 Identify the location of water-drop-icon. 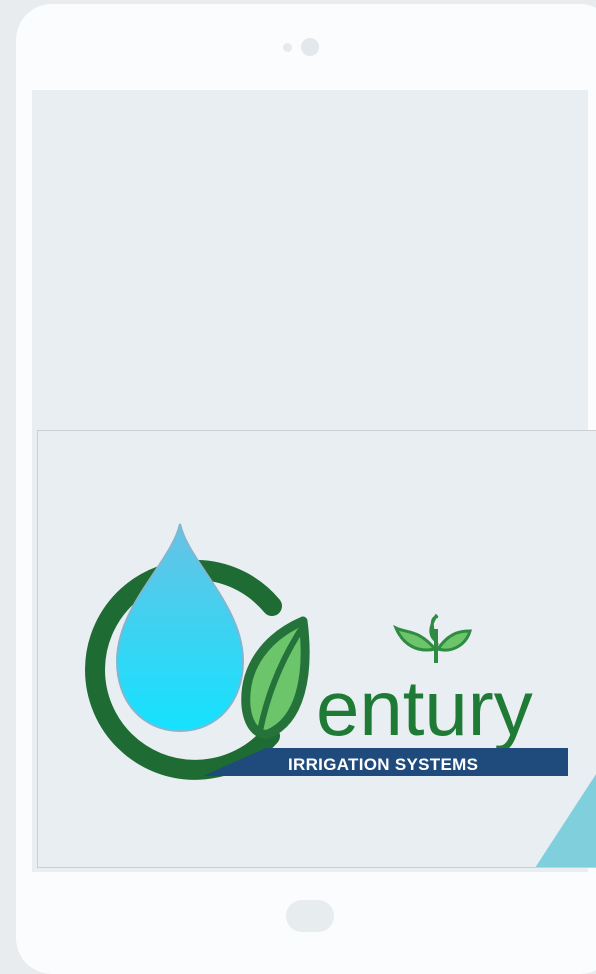
(180, 628).